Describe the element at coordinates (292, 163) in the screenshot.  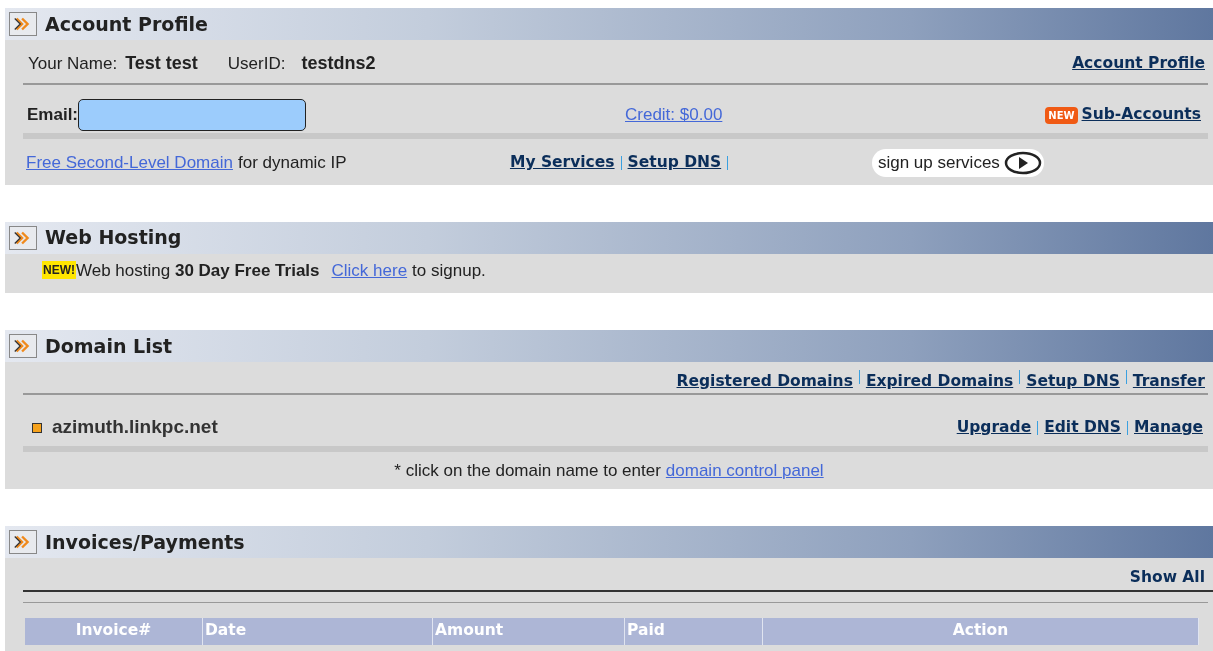
I see `free-domain-text: for dynamic IP` at that location.